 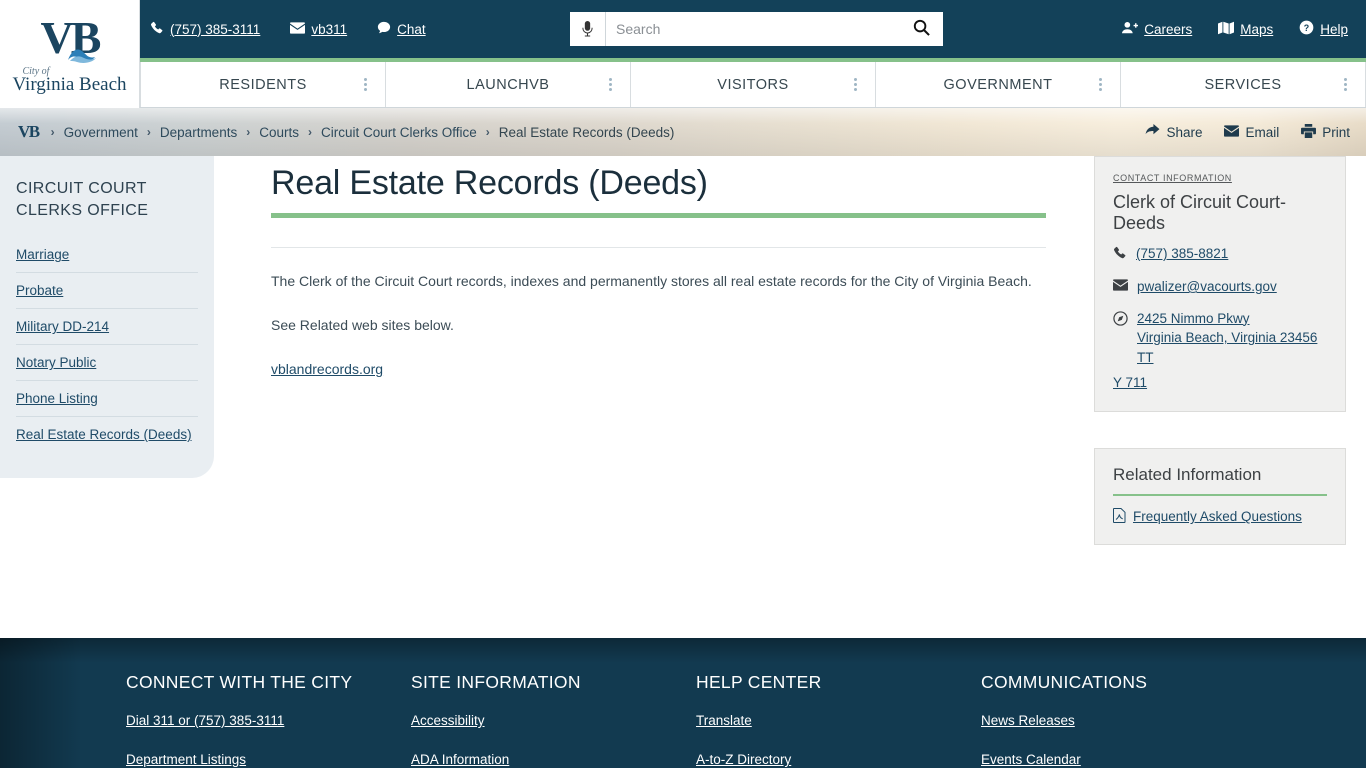 What do you see at coordinates (588, 29) in the screenshot?
I see `microphone-icon` at bounding box center [588, 29].